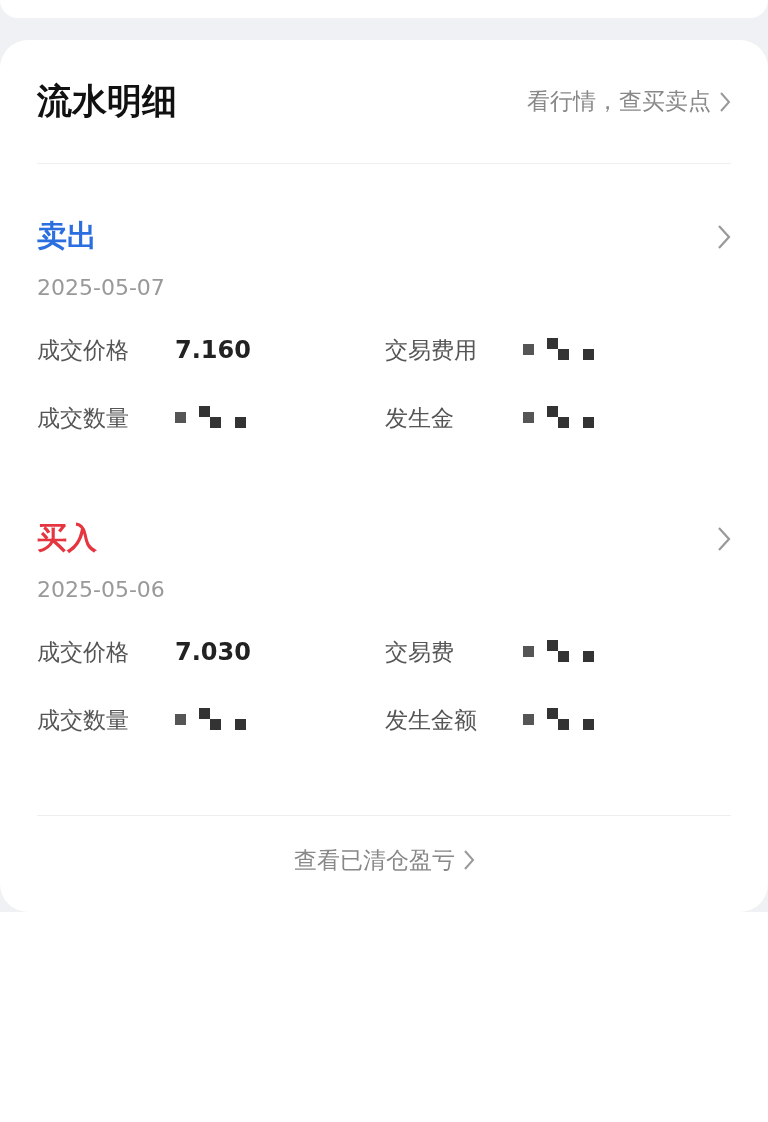 Image resolution: width=768 pixels, height=1122 pixels. What do you see at coordinates (384, 860) in the screenshot?
I see `closed-positions-link: 查看已清仓盈亏` at bounding box center [384, 860].